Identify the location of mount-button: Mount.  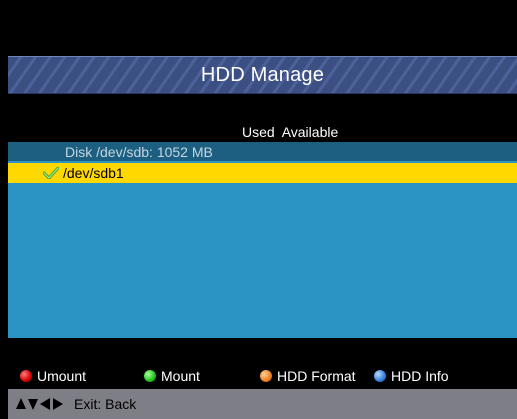
(172, 376).